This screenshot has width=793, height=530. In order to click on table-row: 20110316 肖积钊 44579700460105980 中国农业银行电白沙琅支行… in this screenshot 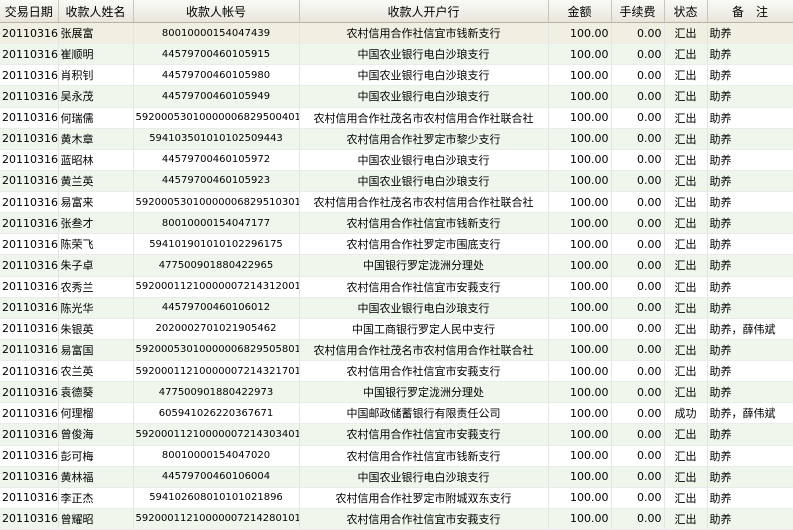, I will do `click(396, 75)`.